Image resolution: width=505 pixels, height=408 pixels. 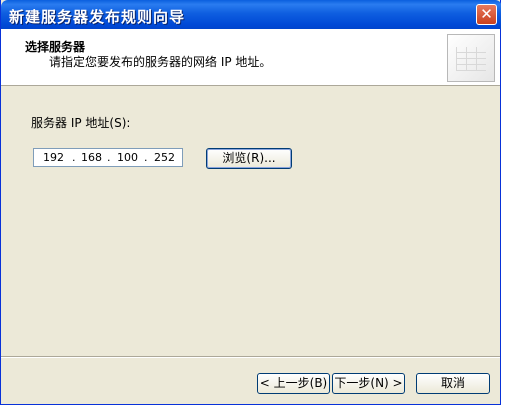 I want to click on page-subtitle: 请指定您要发布的服务器的网络 IP 地址。, so click(x=160, y=62).